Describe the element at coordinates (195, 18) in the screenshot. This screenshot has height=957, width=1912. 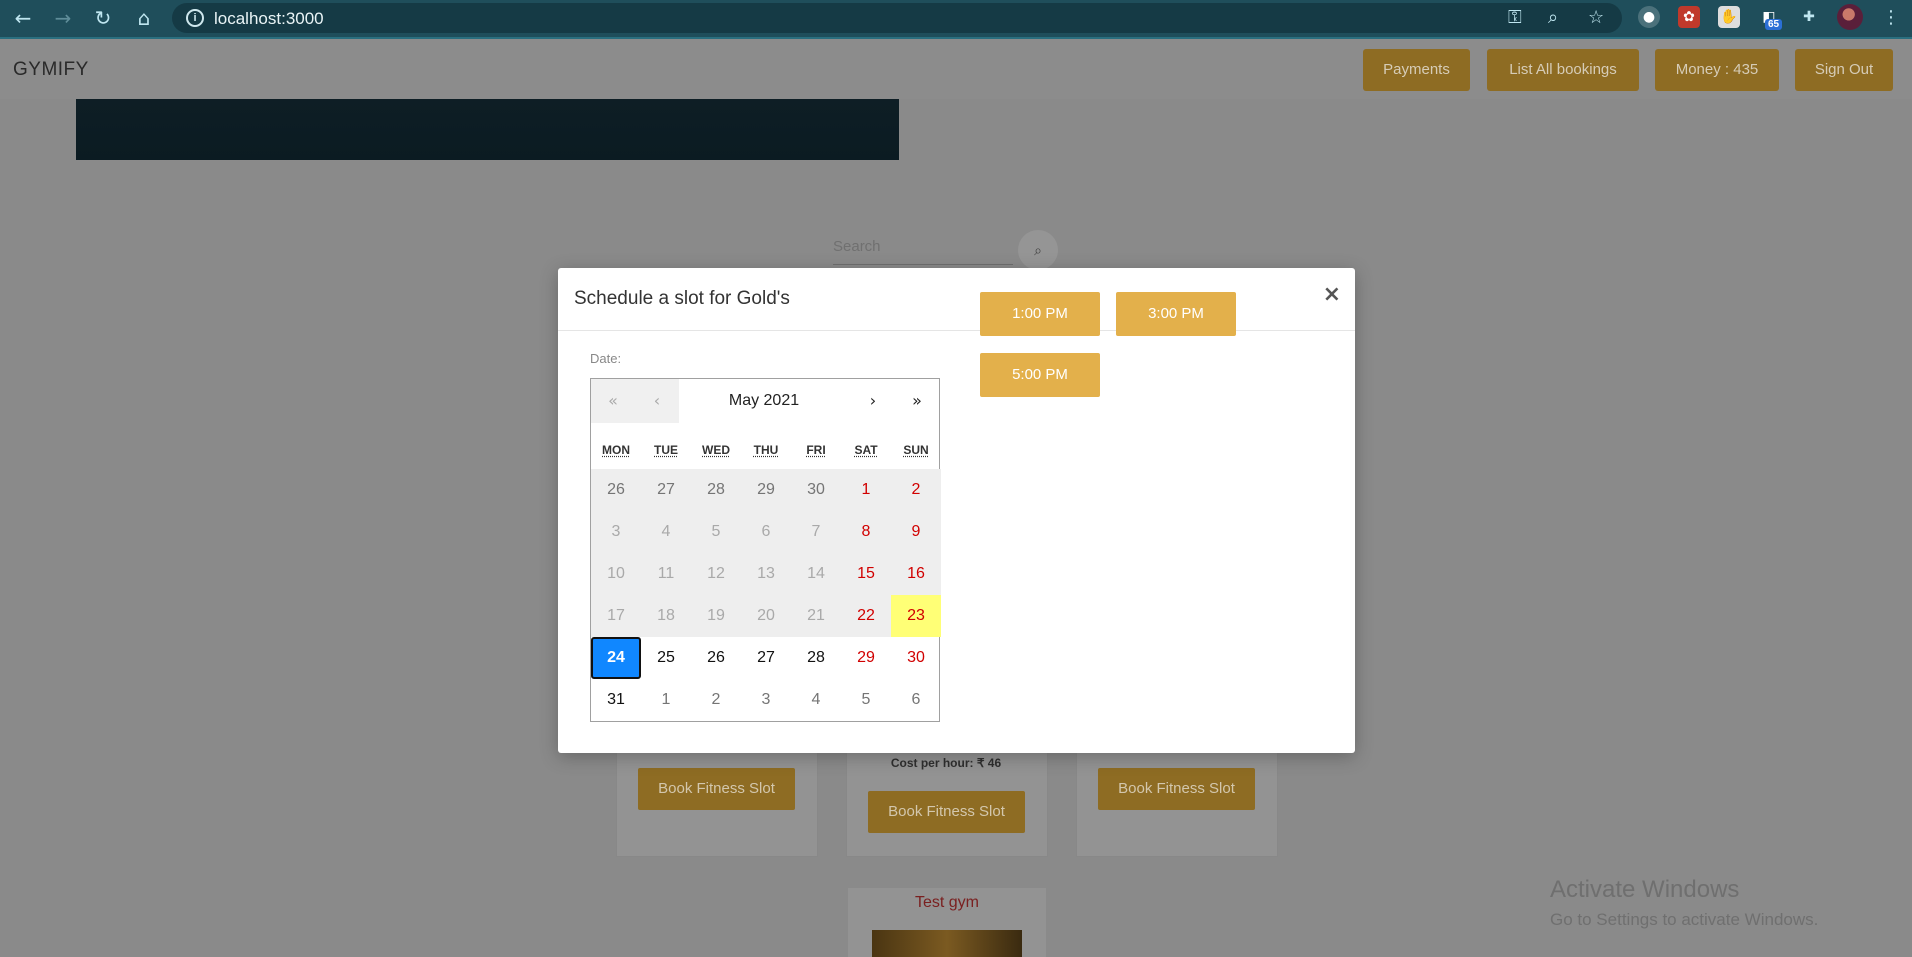
I see `site-info-icon: i` at that location.